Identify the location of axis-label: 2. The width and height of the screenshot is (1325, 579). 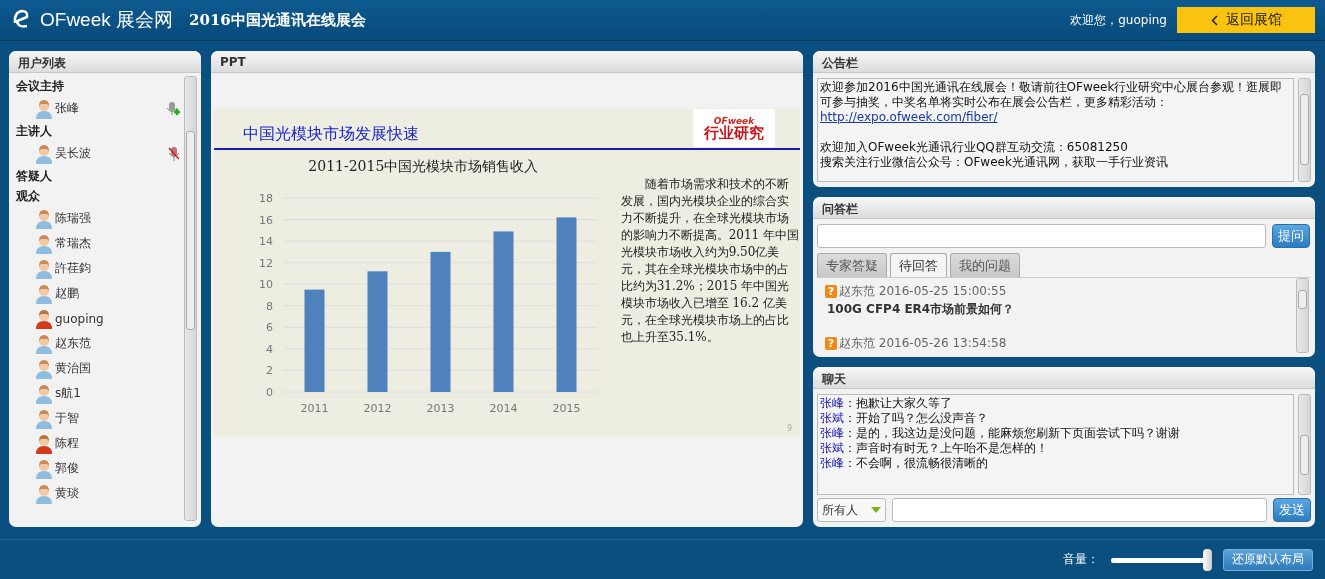
(270, 371).